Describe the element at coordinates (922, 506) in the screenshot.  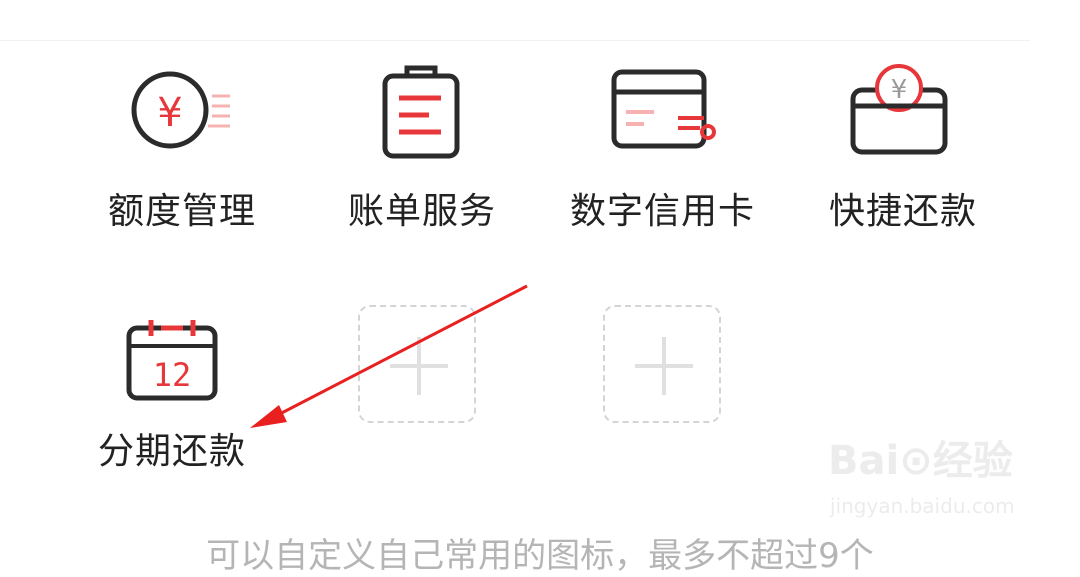
I see `watermark-url: jingyan.baidu.com` at that location.